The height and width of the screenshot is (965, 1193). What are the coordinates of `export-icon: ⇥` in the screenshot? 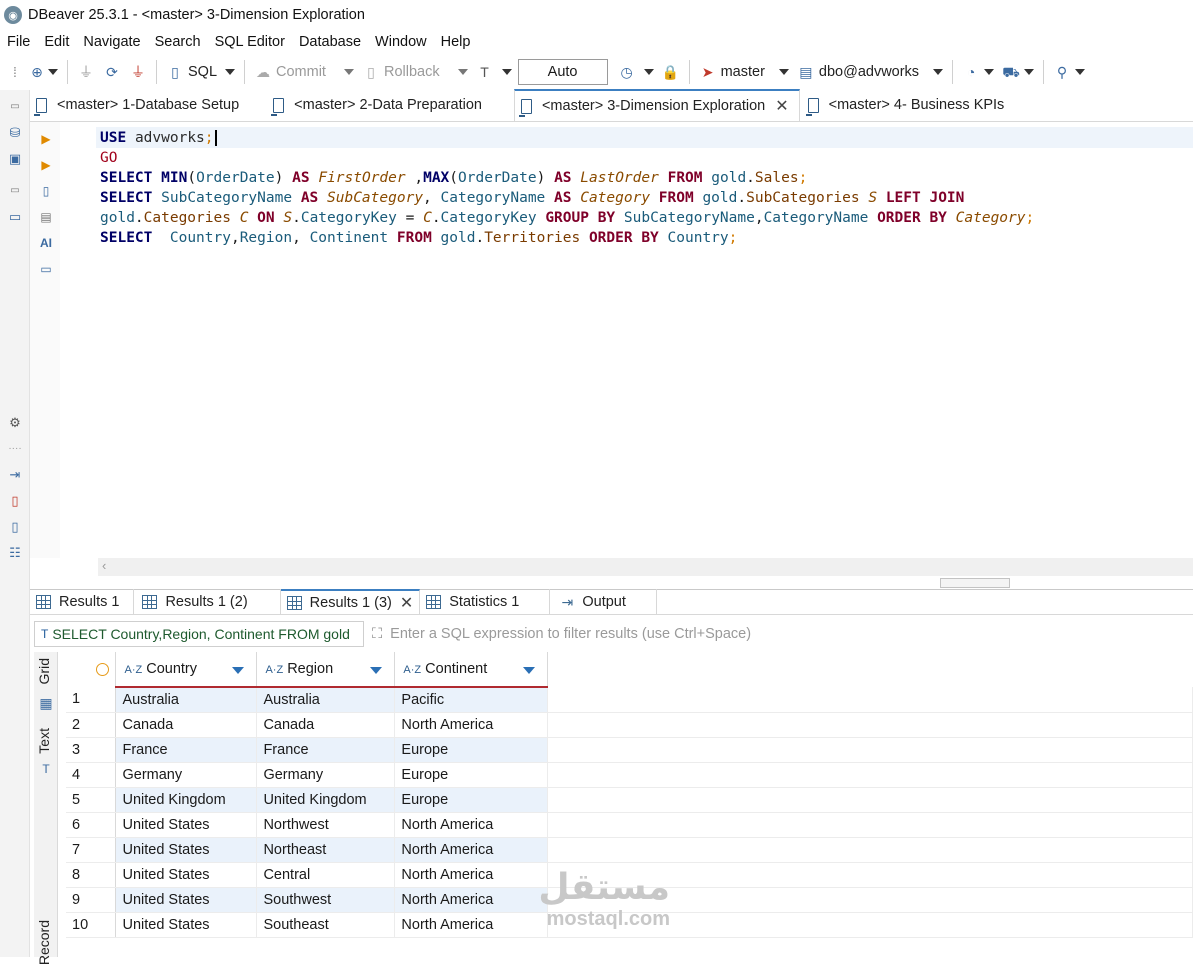 It's located at (15, 475).